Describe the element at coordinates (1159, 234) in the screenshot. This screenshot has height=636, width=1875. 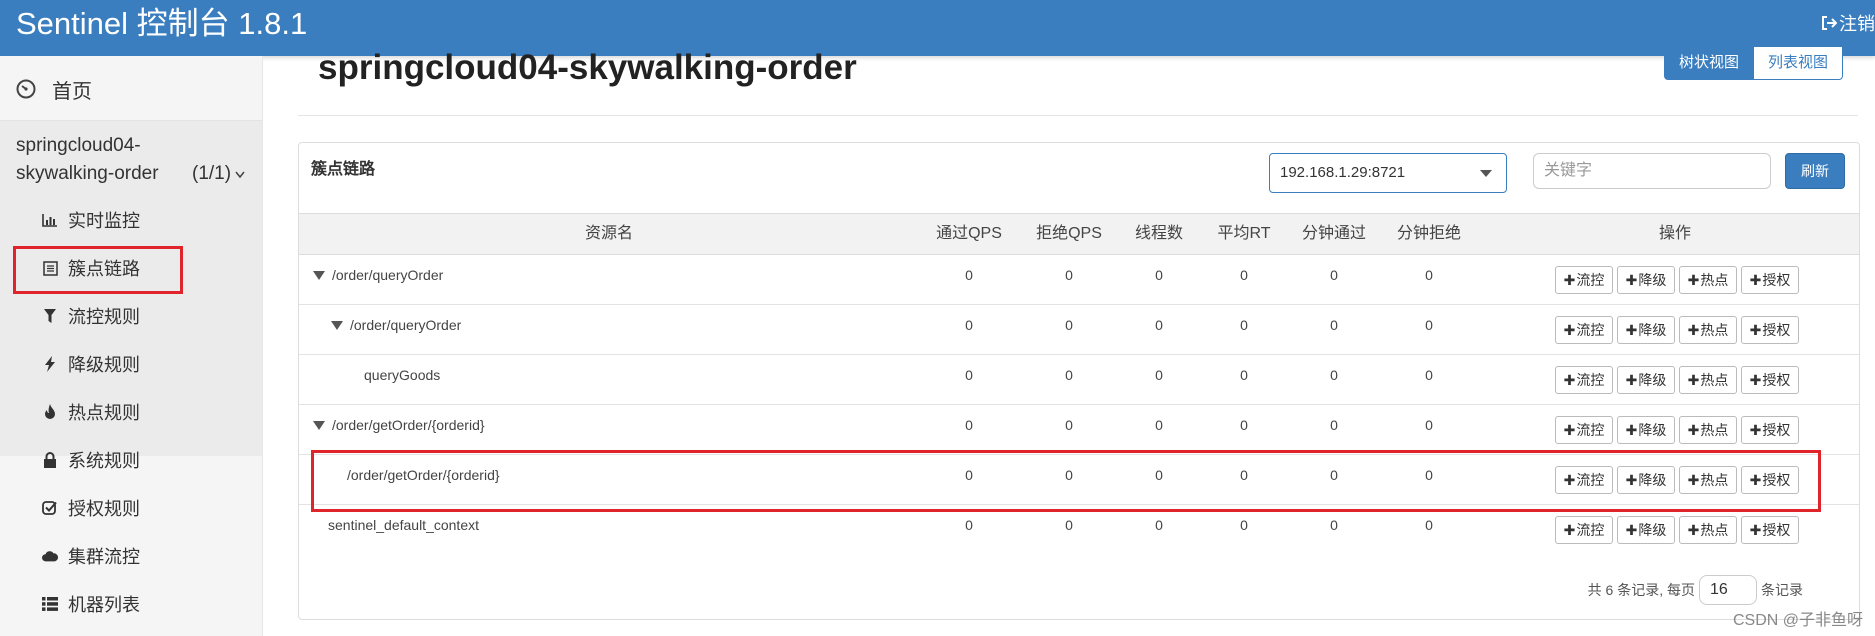
I see `column-header-threads: 线程数` at that location.